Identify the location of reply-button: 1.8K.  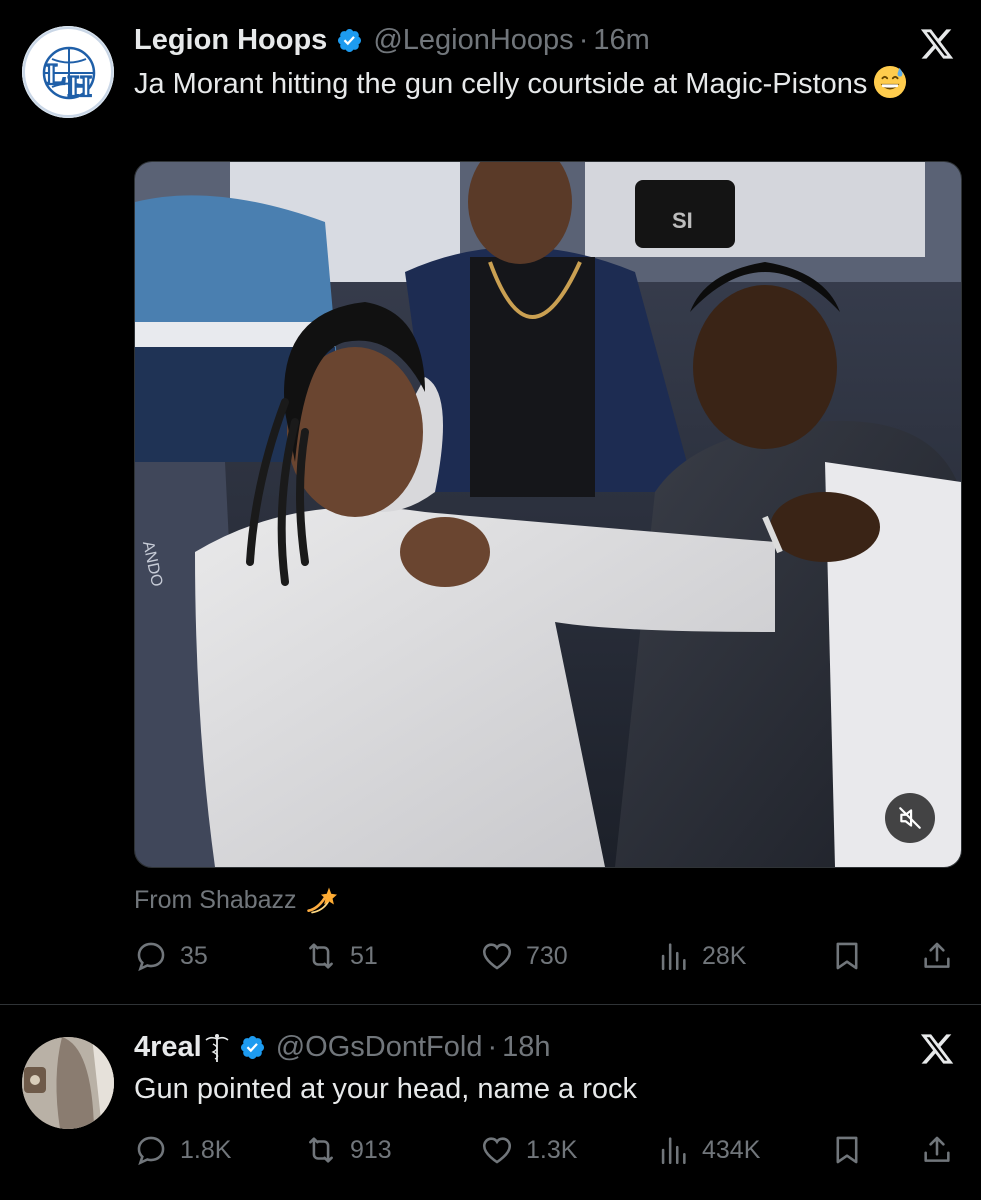
(182, 1150).